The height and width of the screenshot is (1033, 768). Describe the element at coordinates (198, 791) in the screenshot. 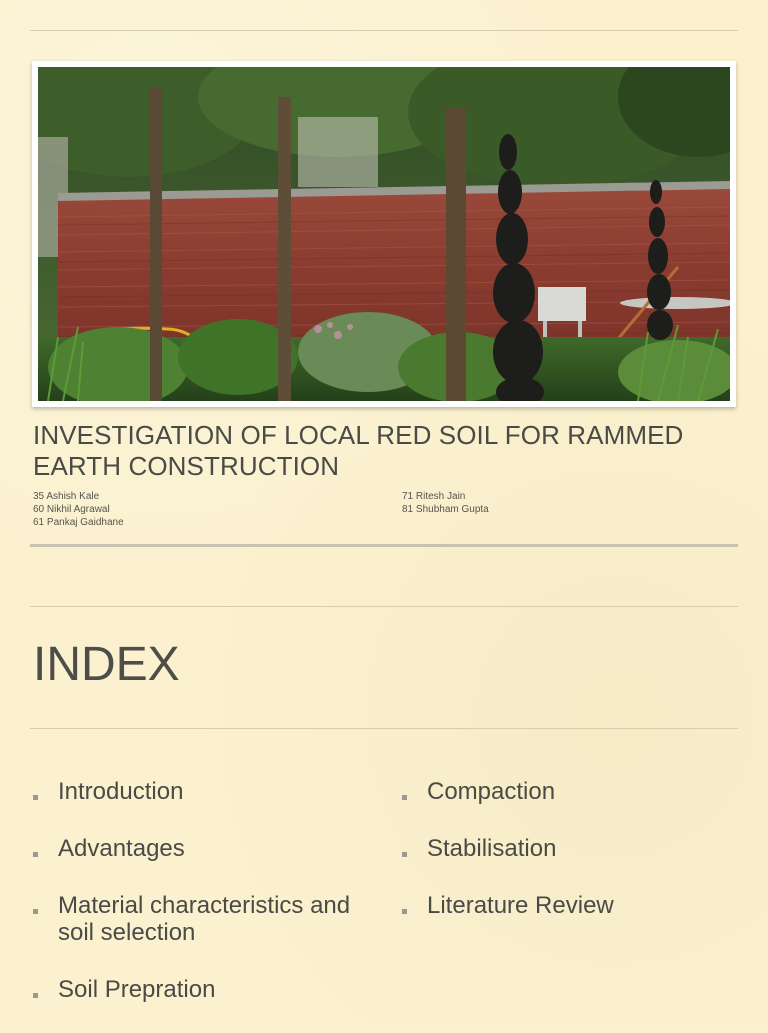

I see `list-item: Introduction` at that location.